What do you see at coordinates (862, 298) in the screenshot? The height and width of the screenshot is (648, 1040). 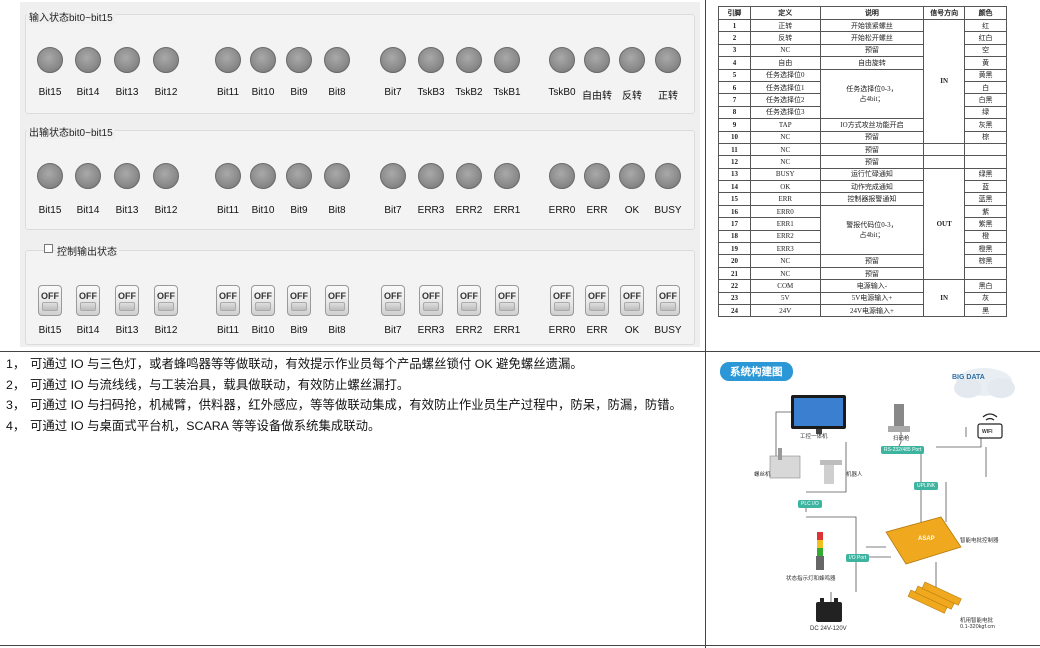 I see `pin-row: 22 COM 电源输入- IN 黑白` at bounding box center [862, 298].